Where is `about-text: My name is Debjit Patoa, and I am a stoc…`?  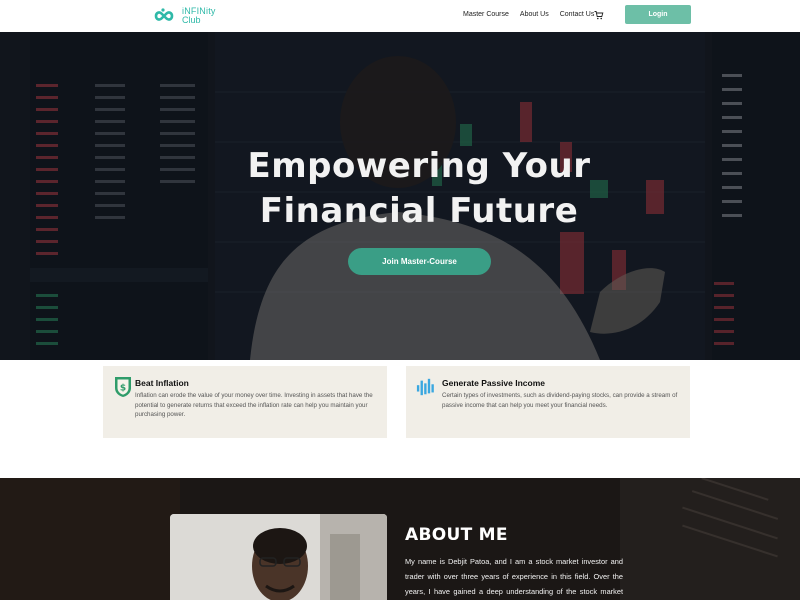 about-text: My name is Debjit Patoa, and I am a stoc… is located at coordinates (514, 576).